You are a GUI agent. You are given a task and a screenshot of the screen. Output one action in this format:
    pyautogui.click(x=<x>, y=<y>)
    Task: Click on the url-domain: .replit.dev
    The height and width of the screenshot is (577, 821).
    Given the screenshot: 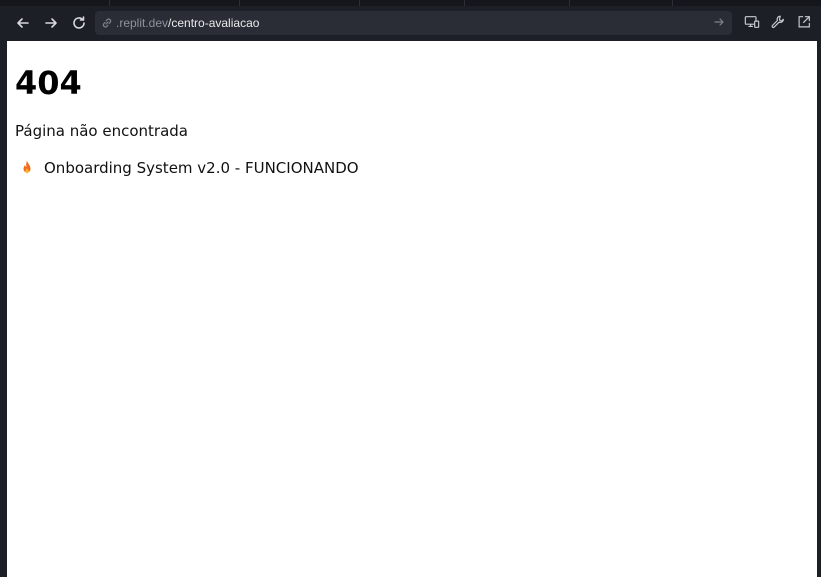 What is the action you would take?
    pyautogui.click(x=142, y=23)
    